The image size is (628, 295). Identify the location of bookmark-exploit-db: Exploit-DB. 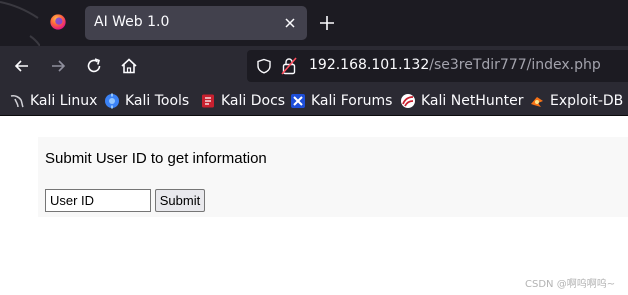
(576, 101).